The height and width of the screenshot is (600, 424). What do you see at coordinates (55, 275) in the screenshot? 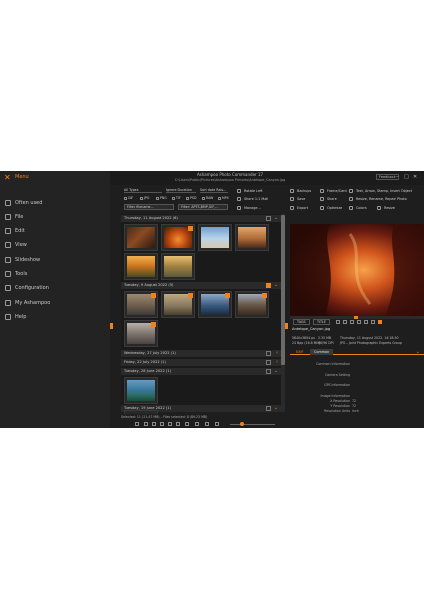
I see `menu-item-tools: Tools` at bounding box center [55, 275].